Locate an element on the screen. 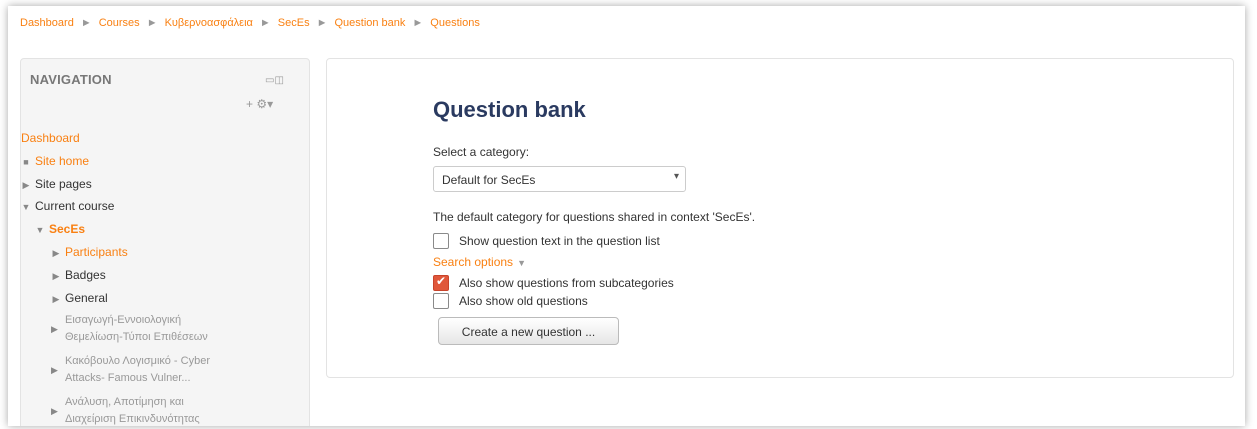 The image size is (1257, 429). breadcrumb-dashboard: Dashboard is located at coordinates (47, 23).